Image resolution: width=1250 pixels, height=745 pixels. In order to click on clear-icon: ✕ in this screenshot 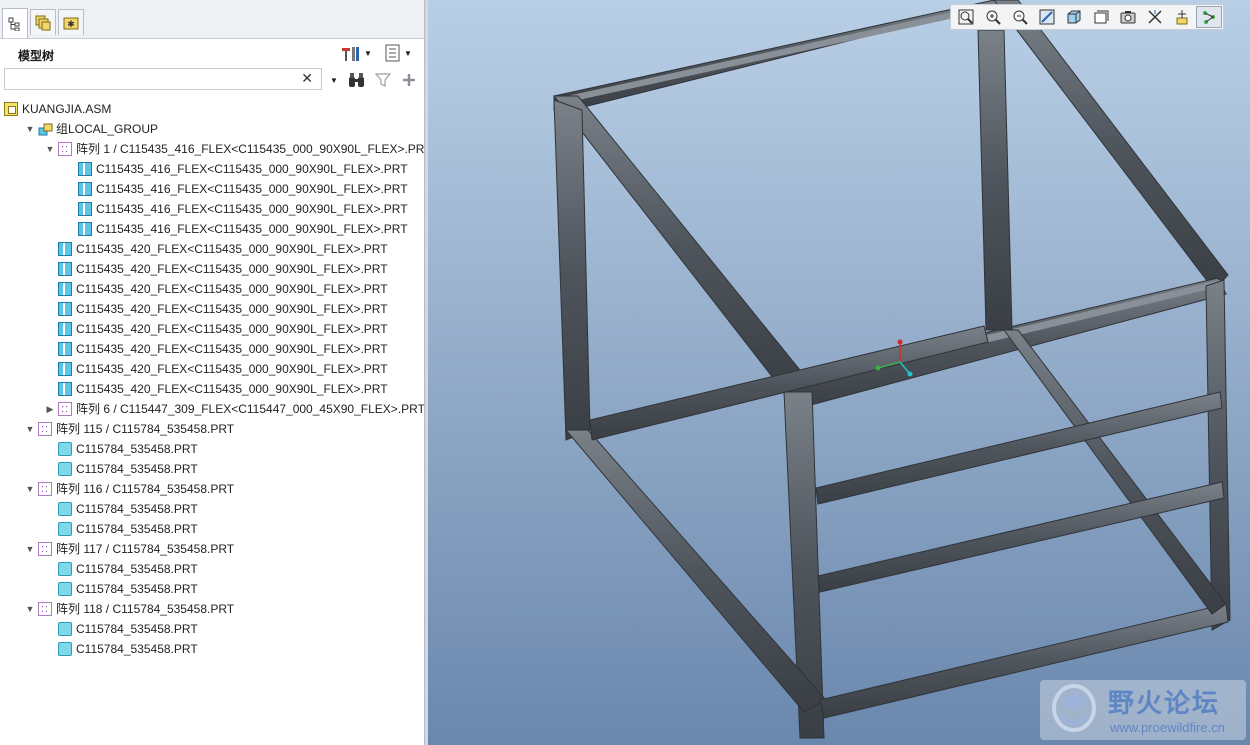, I will do `click(307, 78)`.